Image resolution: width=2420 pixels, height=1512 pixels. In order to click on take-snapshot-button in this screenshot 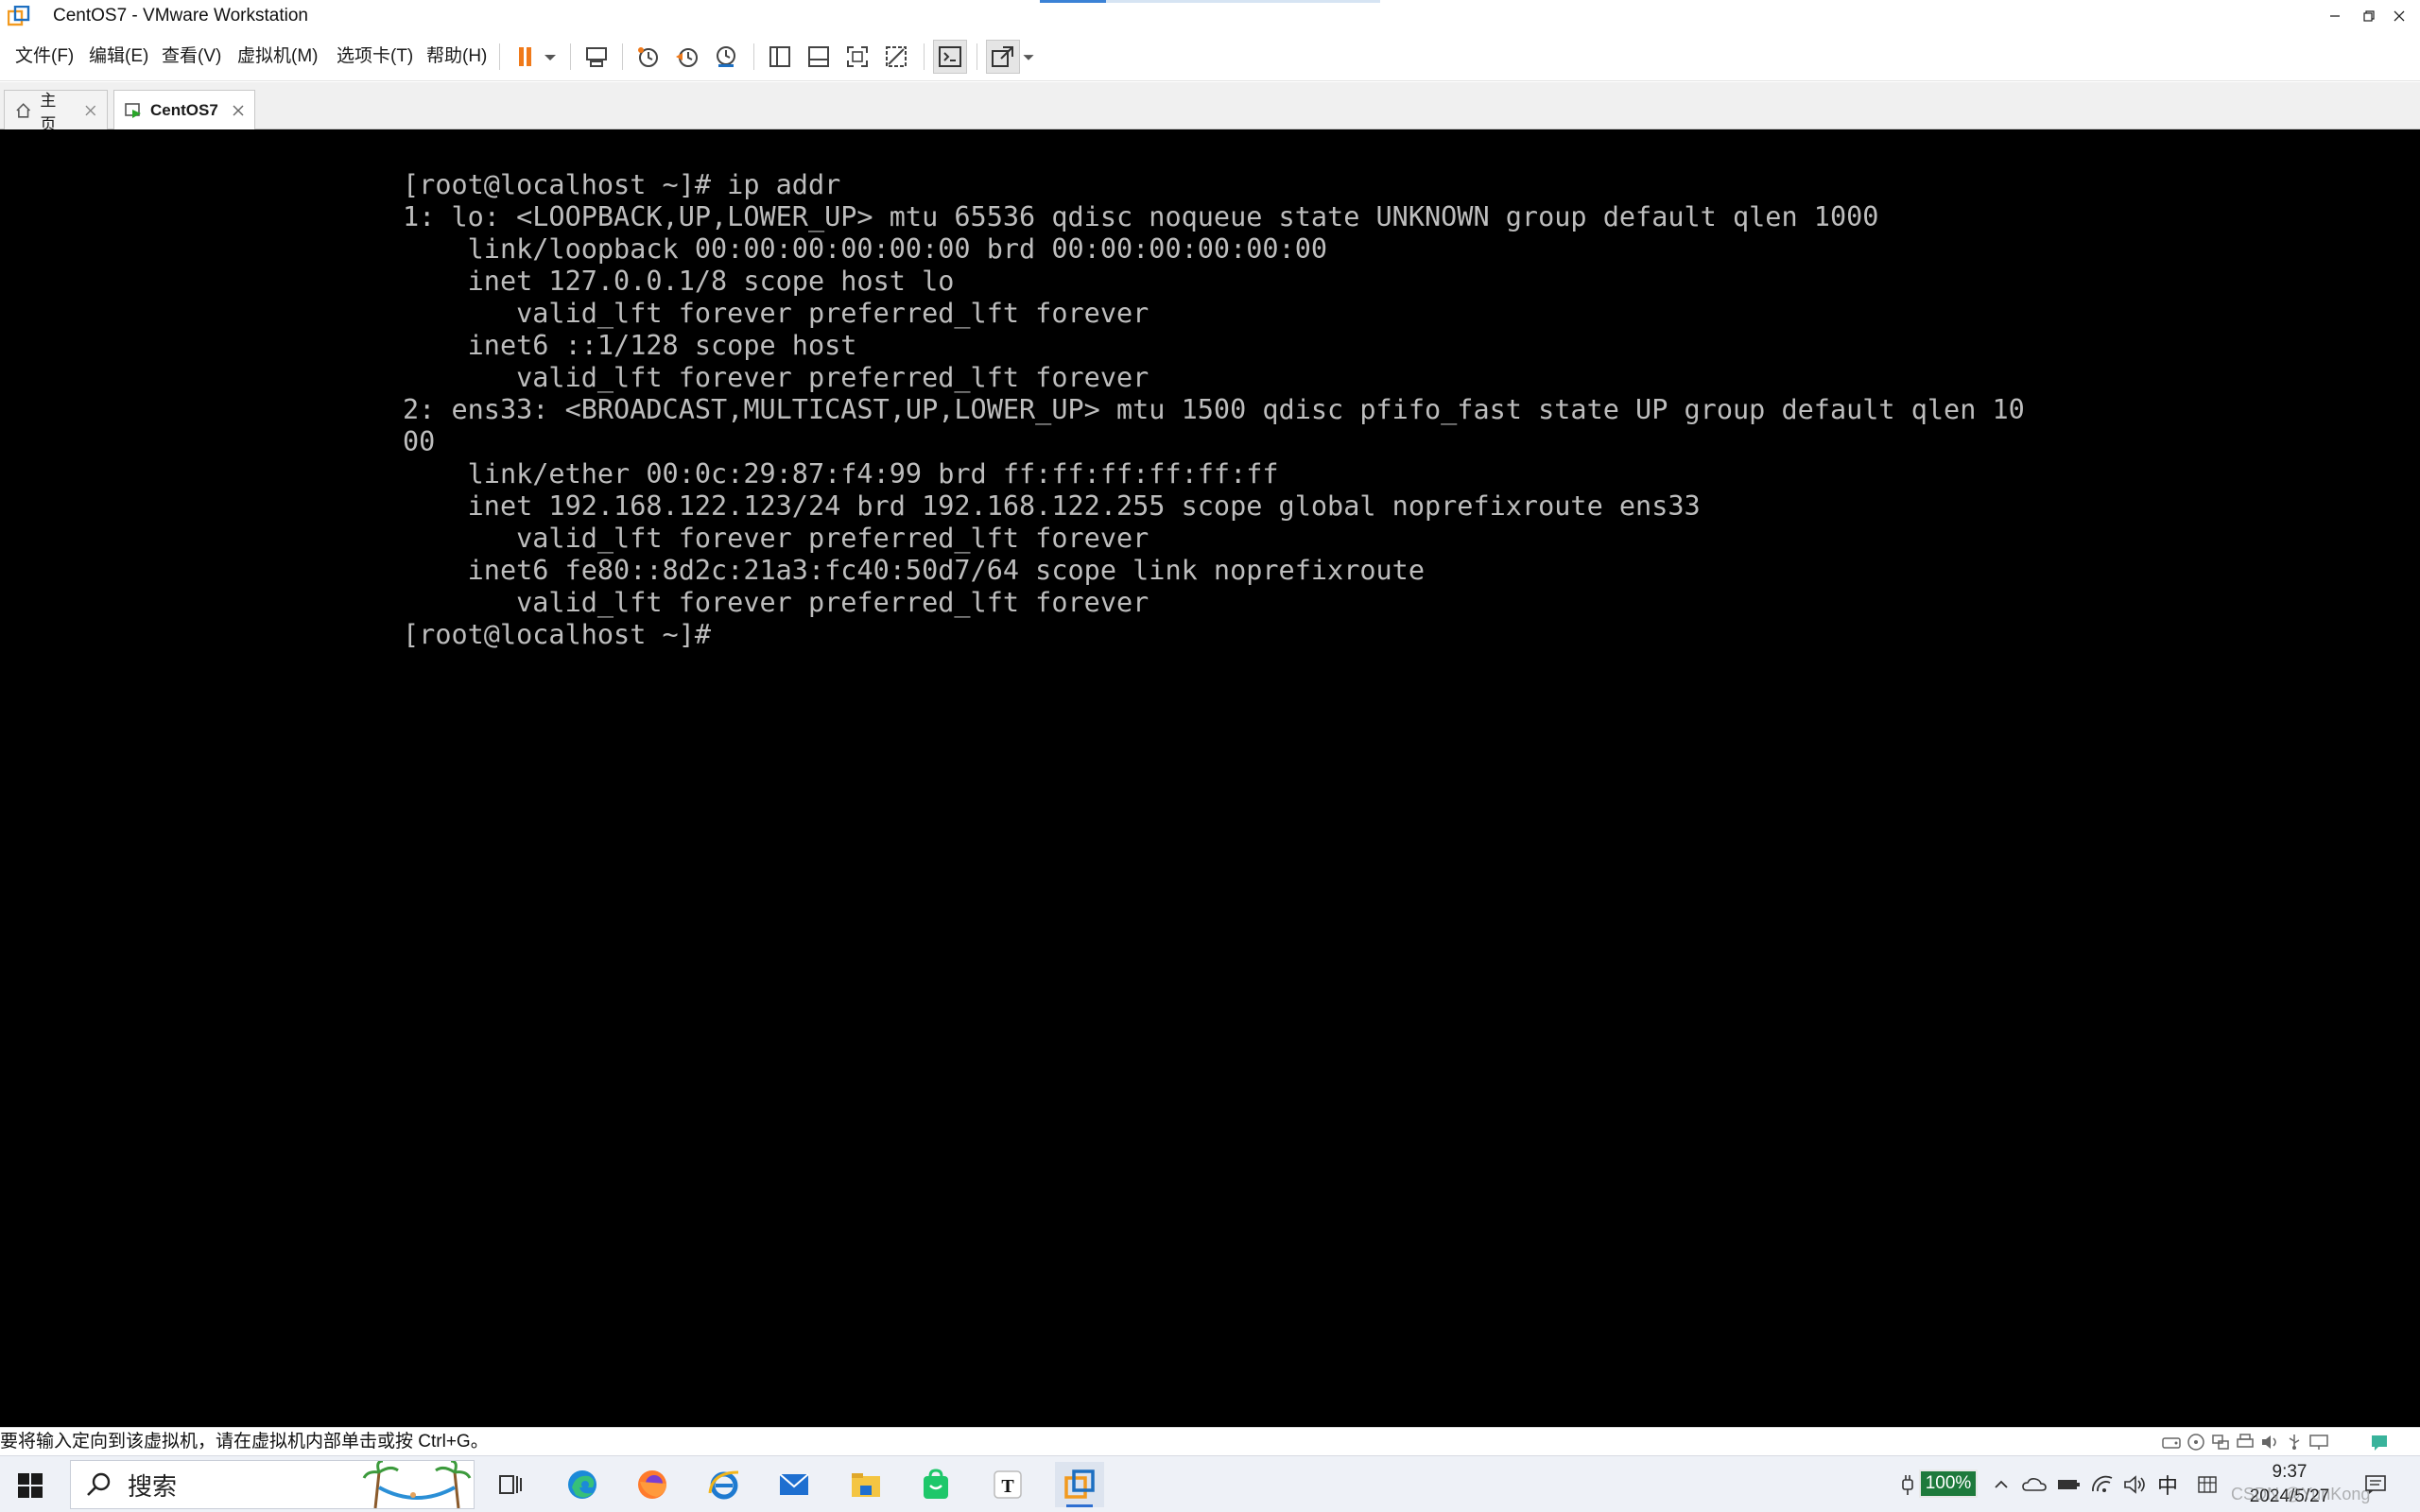, I will do `click(648, 57)`.